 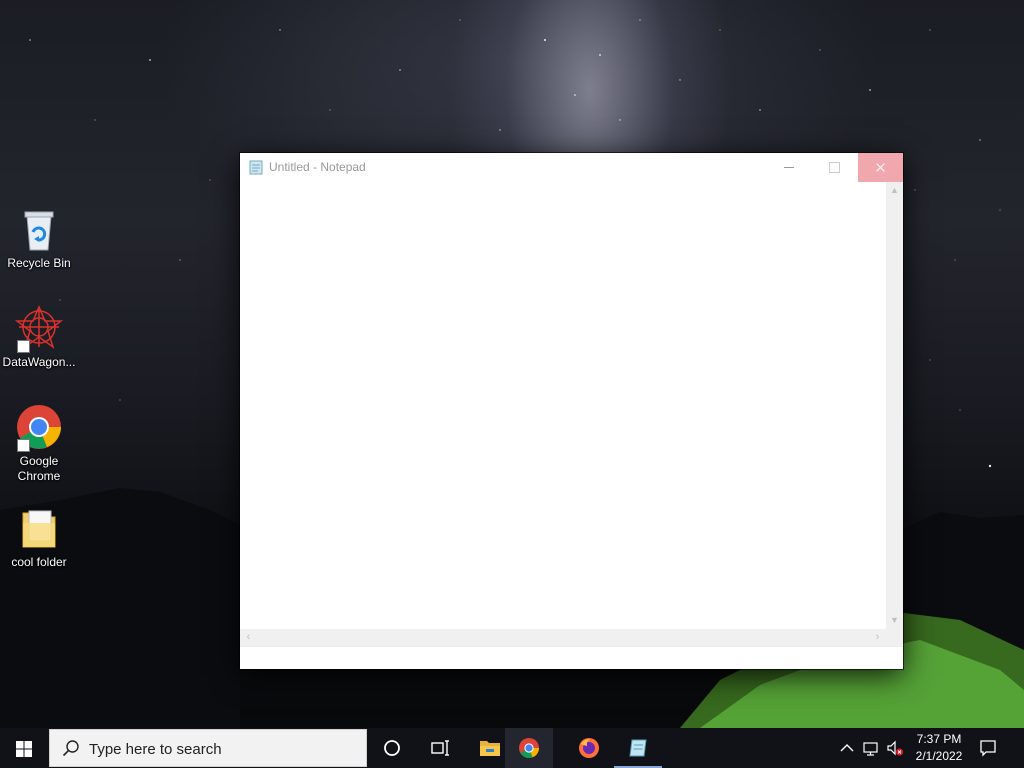 What do you see at coordinates (571, 657) in the screenshot?
I see `status-bar` at bounding box center [571, 657].